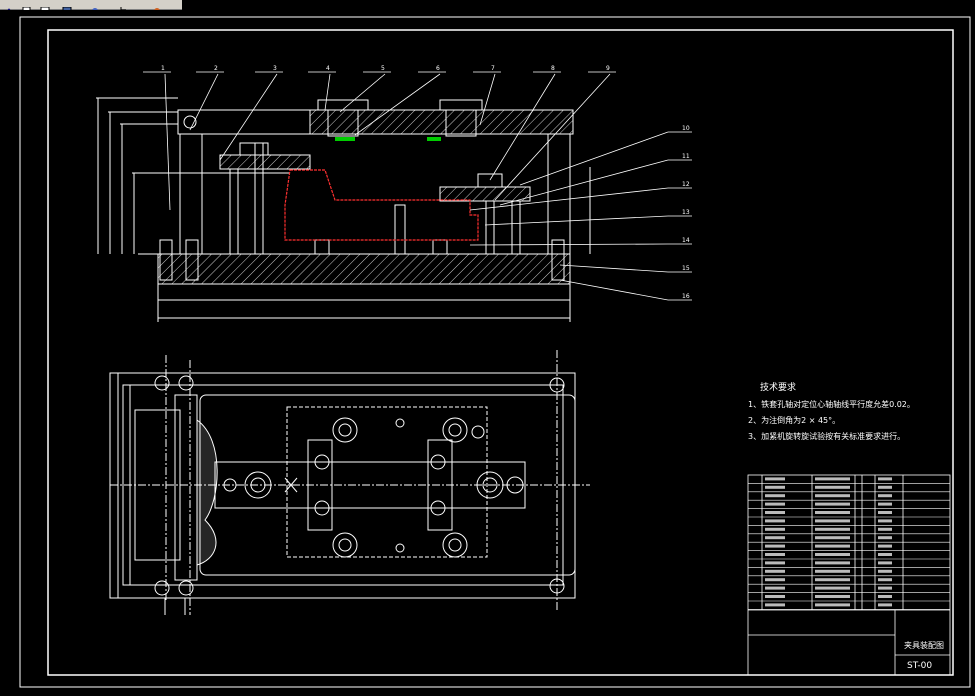 Image resolution: width=975 pixels, height=696 pixels. Describe the element at coordinates (383, 68) in the screenshot. I see `part-number-5: 5` at that location.